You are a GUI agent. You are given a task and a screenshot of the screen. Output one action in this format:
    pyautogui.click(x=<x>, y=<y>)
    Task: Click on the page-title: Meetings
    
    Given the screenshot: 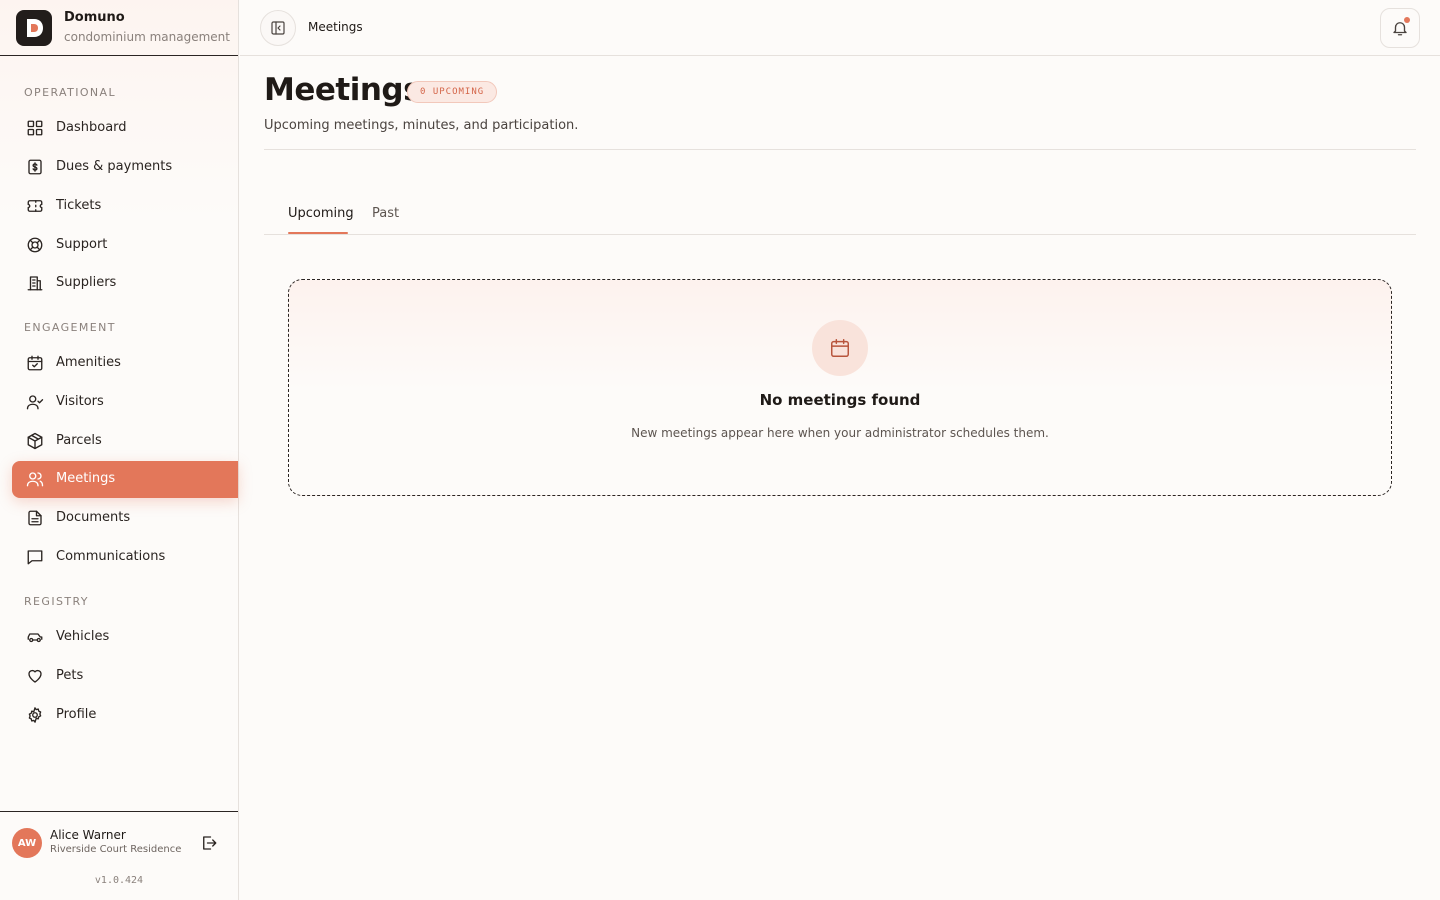 What is the action you would take?
    pyautogui.click(x=343, y=90)
    